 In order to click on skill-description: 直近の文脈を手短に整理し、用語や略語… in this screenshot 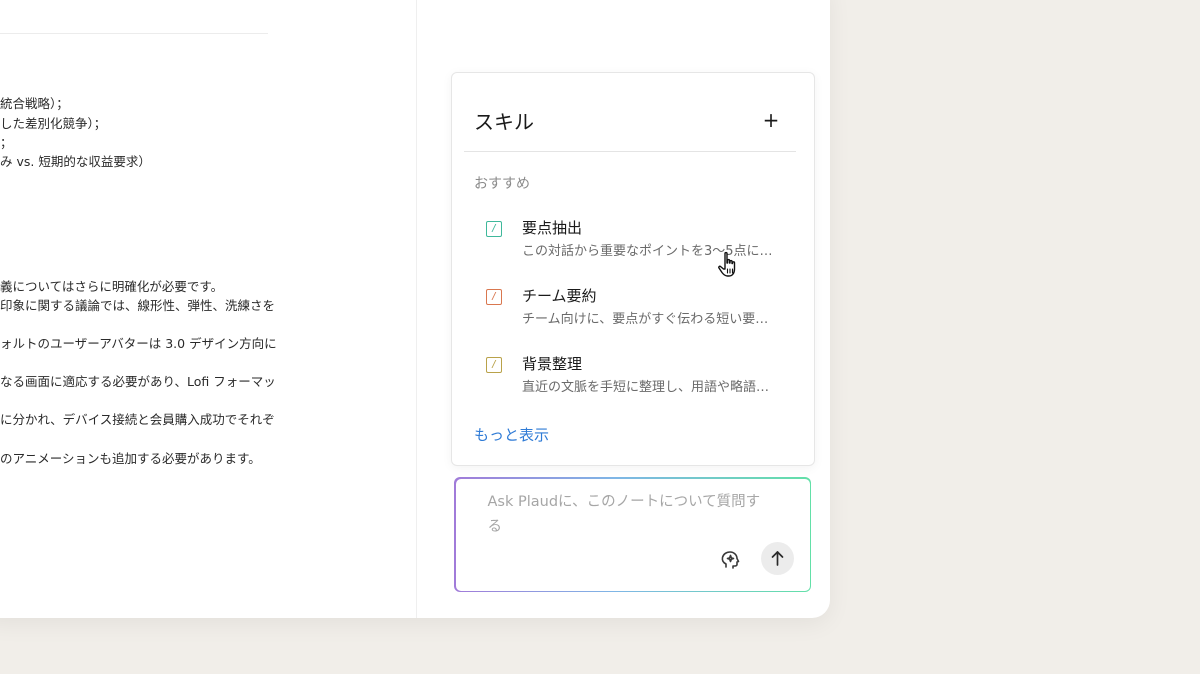, I will do `click(646, 387)`.